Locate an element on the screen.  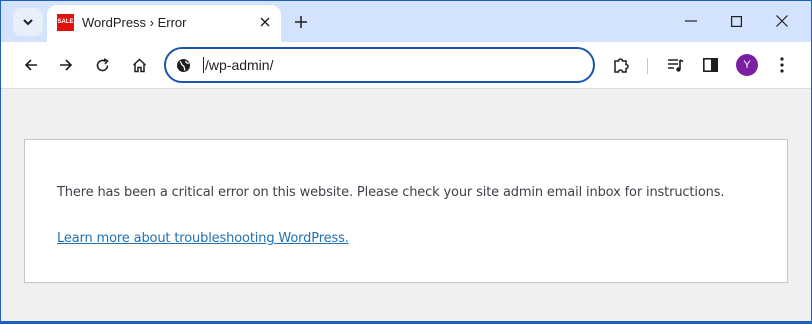
new-tab-icon is located at coordinates (301, 22).